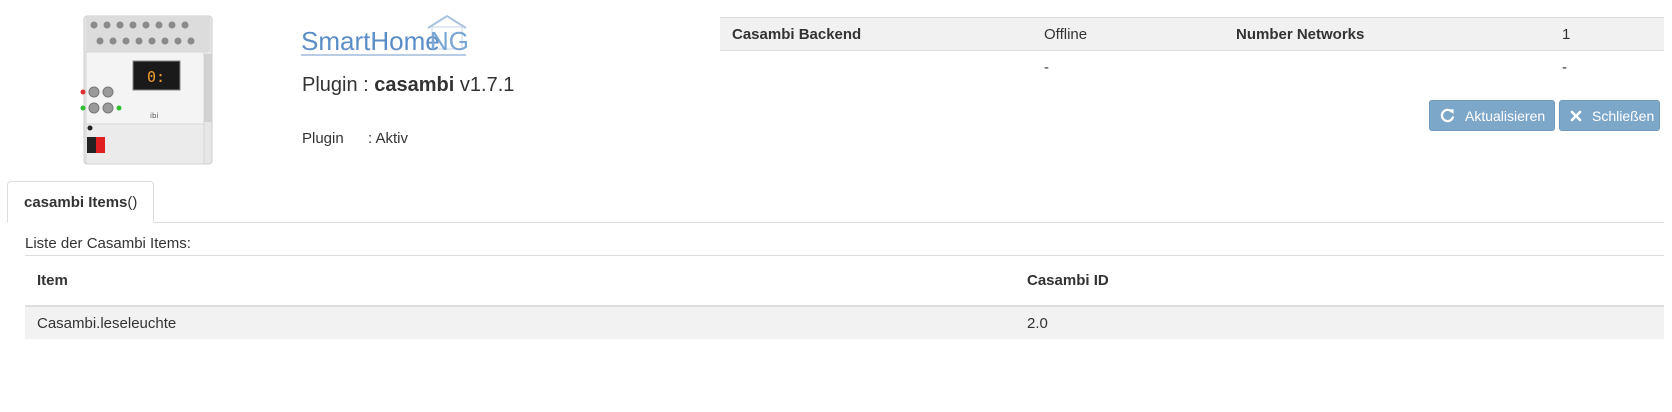  I want to click on tab-count: (), so click(132, 202).